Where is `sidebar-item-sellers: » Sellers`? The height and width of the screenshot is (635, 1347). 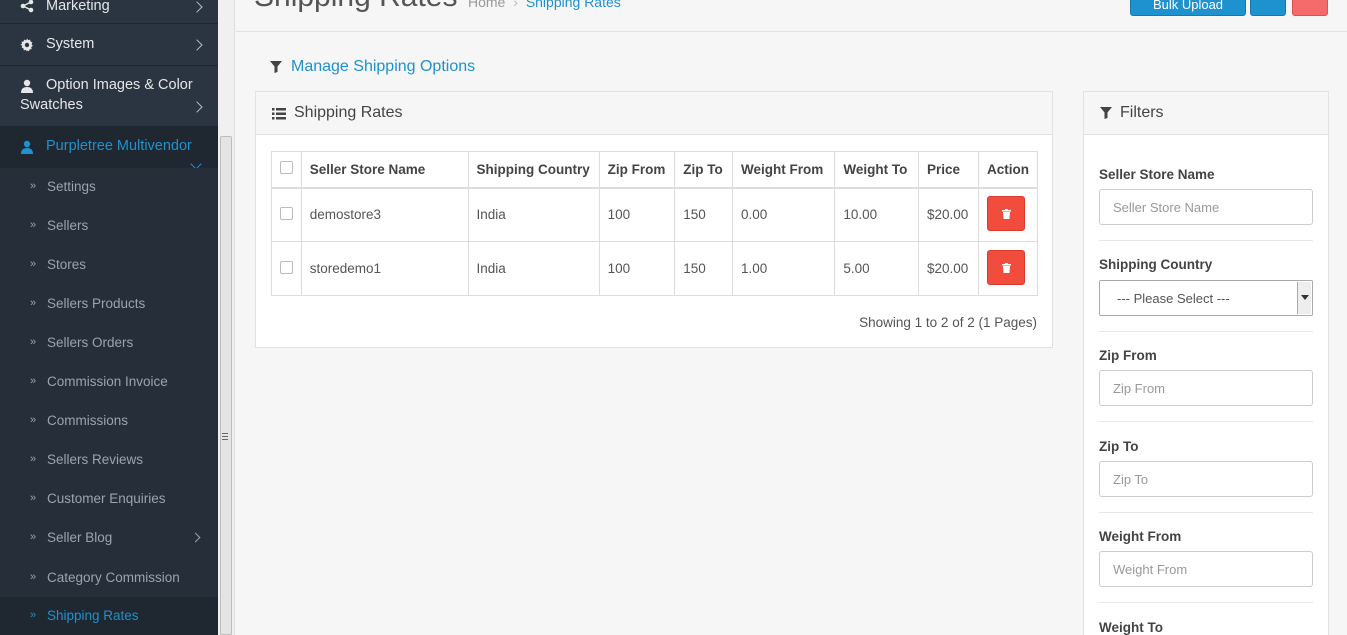 sidebar-item-sellers: » Sellers is located at coordinates (109, 226).